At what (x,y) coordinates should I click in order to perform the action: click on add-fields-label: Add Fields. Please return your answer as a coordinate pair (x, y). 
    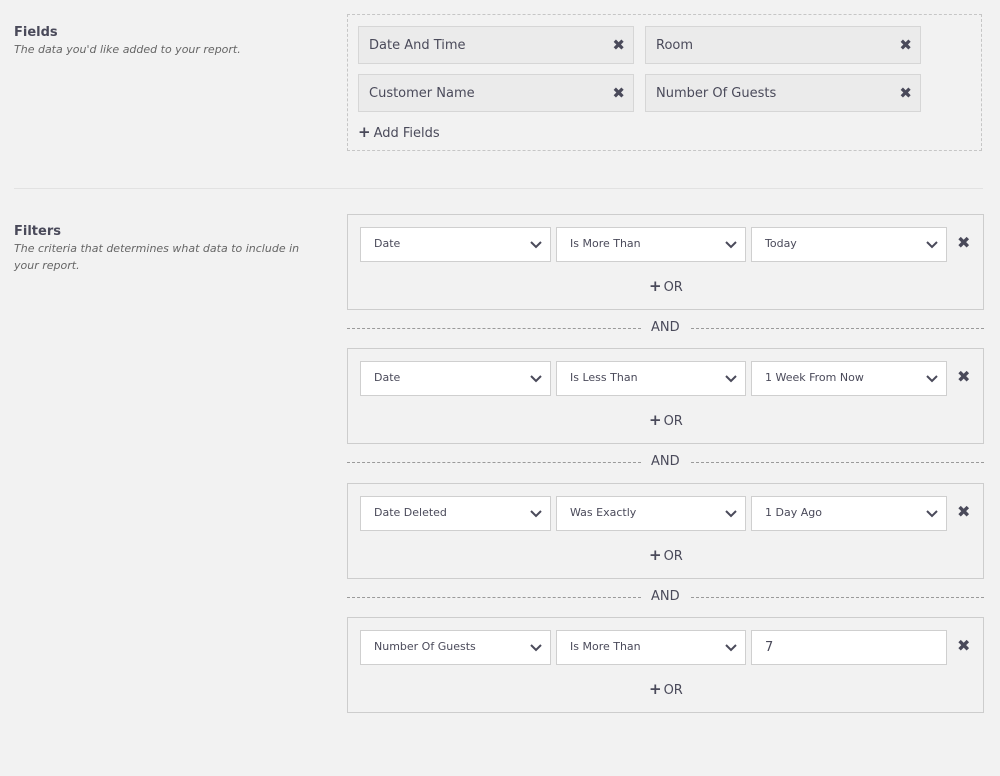
    Looking at the image, I should click on (406, 133).